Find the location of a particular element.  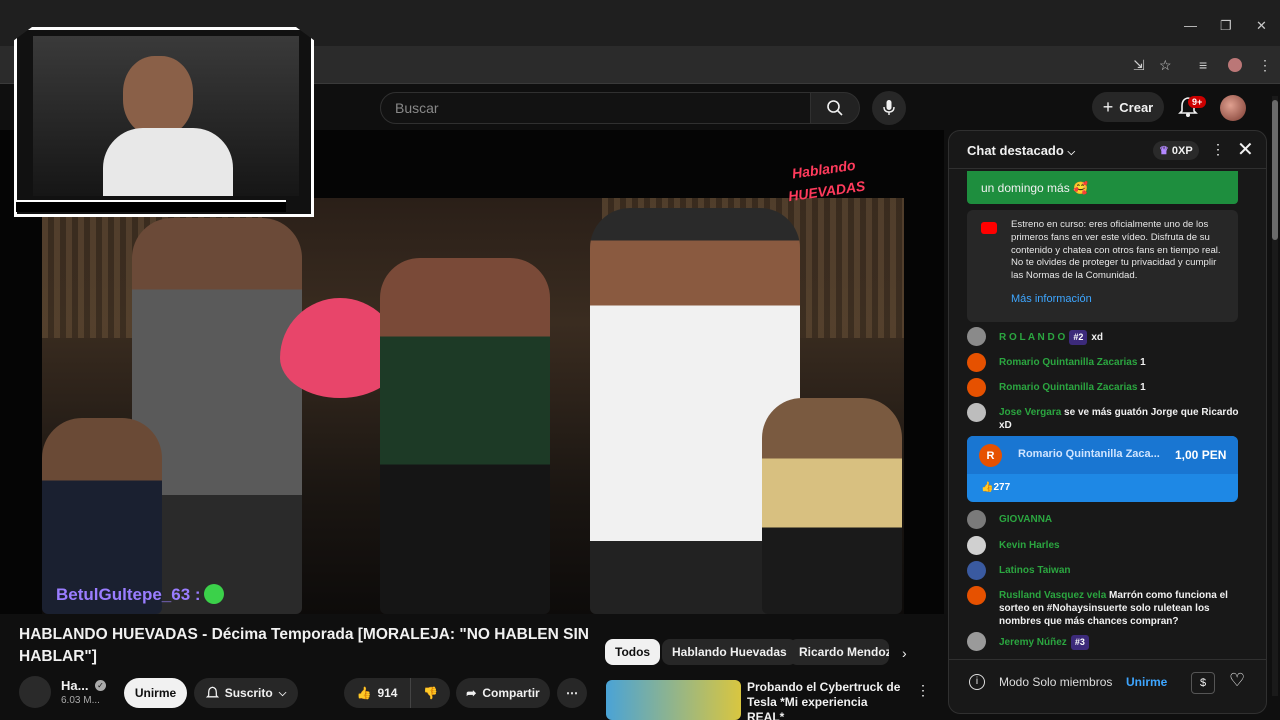

chat-scrollbar-thumb is located at coordinates (1275, 170).